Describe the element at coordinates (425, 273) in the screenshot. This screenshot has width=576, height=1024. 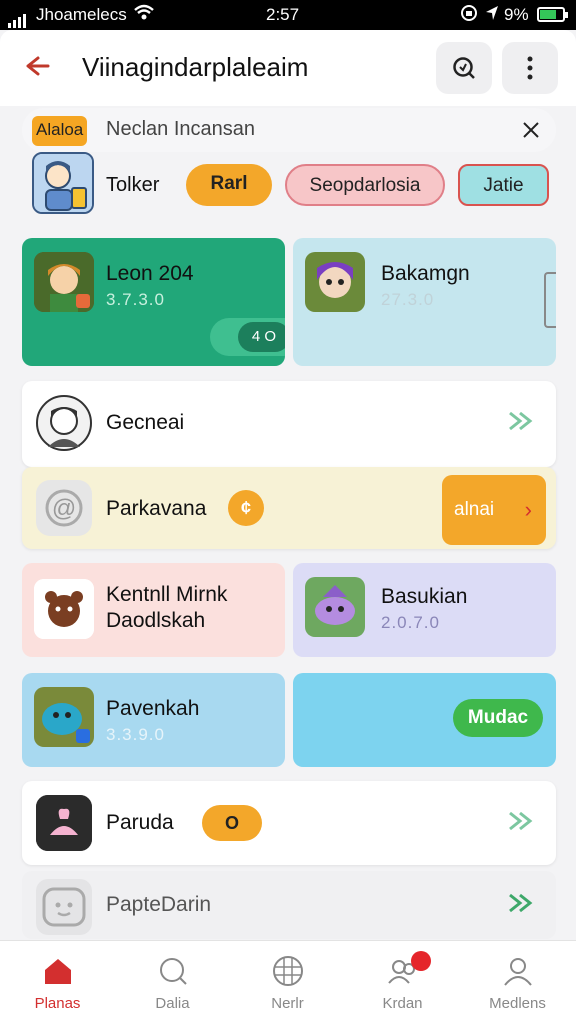
I see `app-name: Bakamgn` at that location.